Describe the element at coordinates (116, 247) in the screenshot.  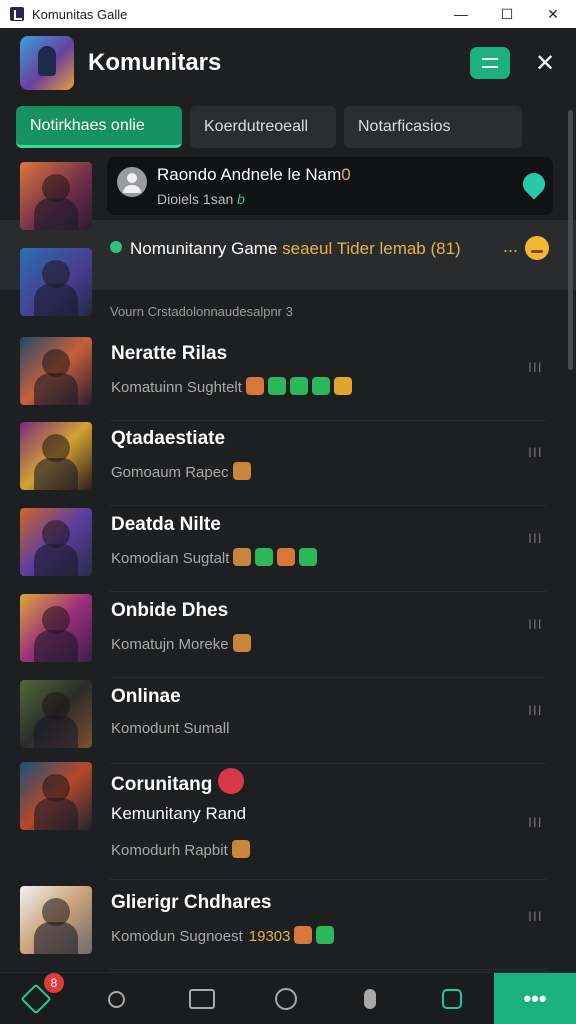
I see `online-status-icon` at that location.